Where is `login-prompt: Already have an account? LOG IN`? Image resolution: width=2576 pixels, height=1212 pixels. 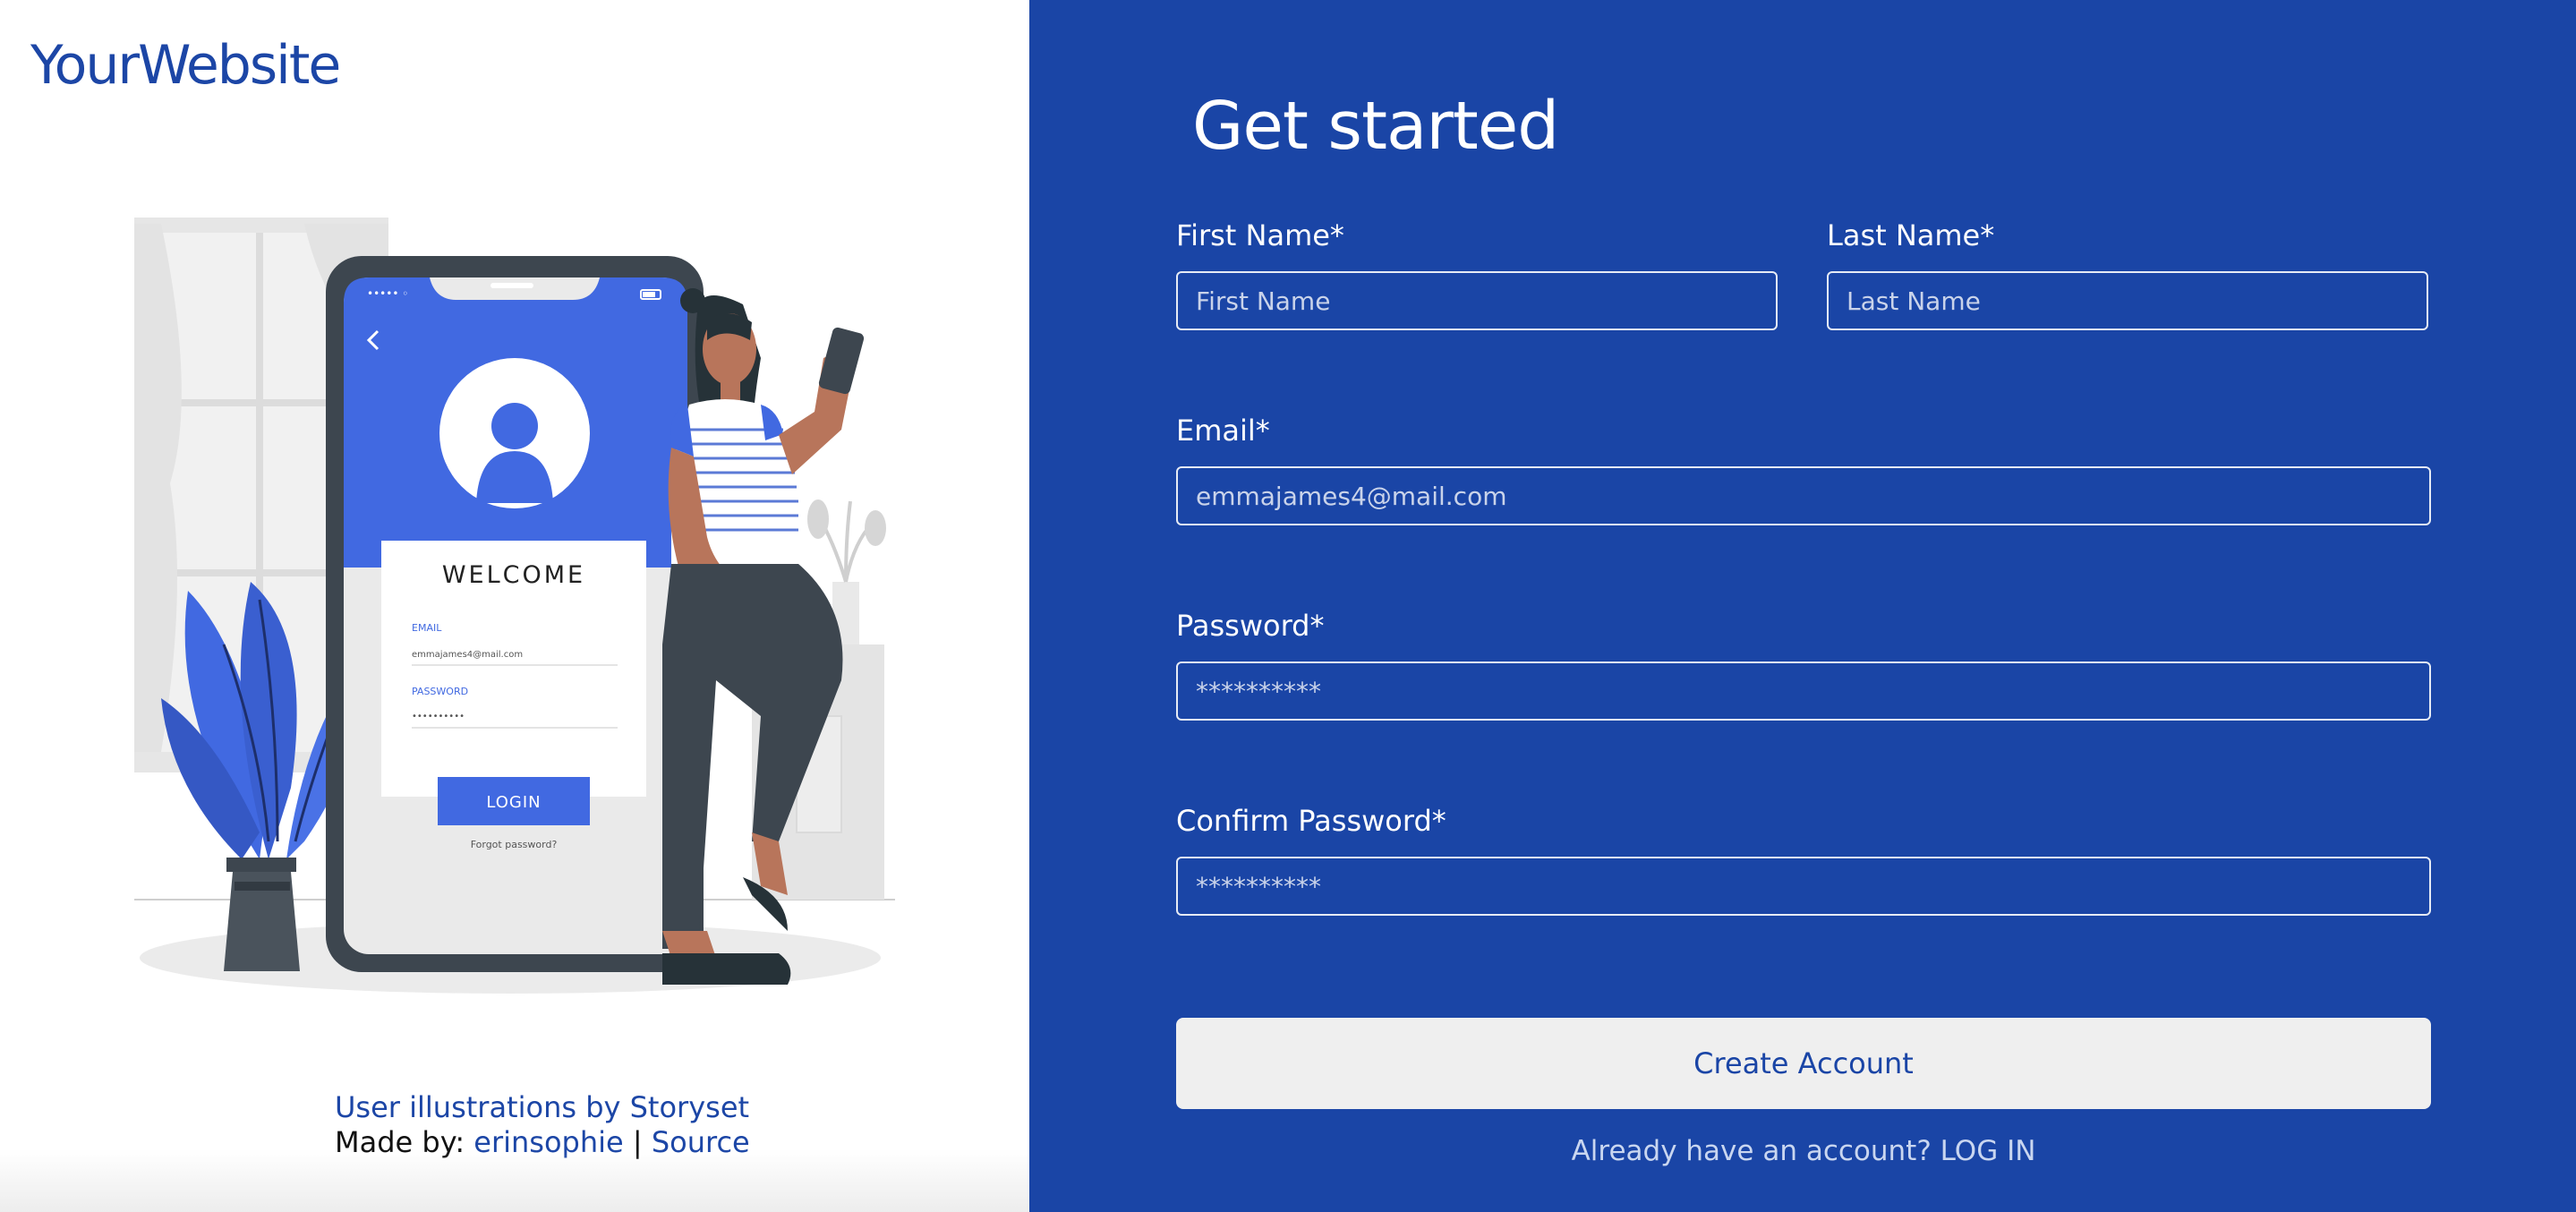
login-prompt: Already have an account? LOG IN is located at coordinates (1803, 1151).